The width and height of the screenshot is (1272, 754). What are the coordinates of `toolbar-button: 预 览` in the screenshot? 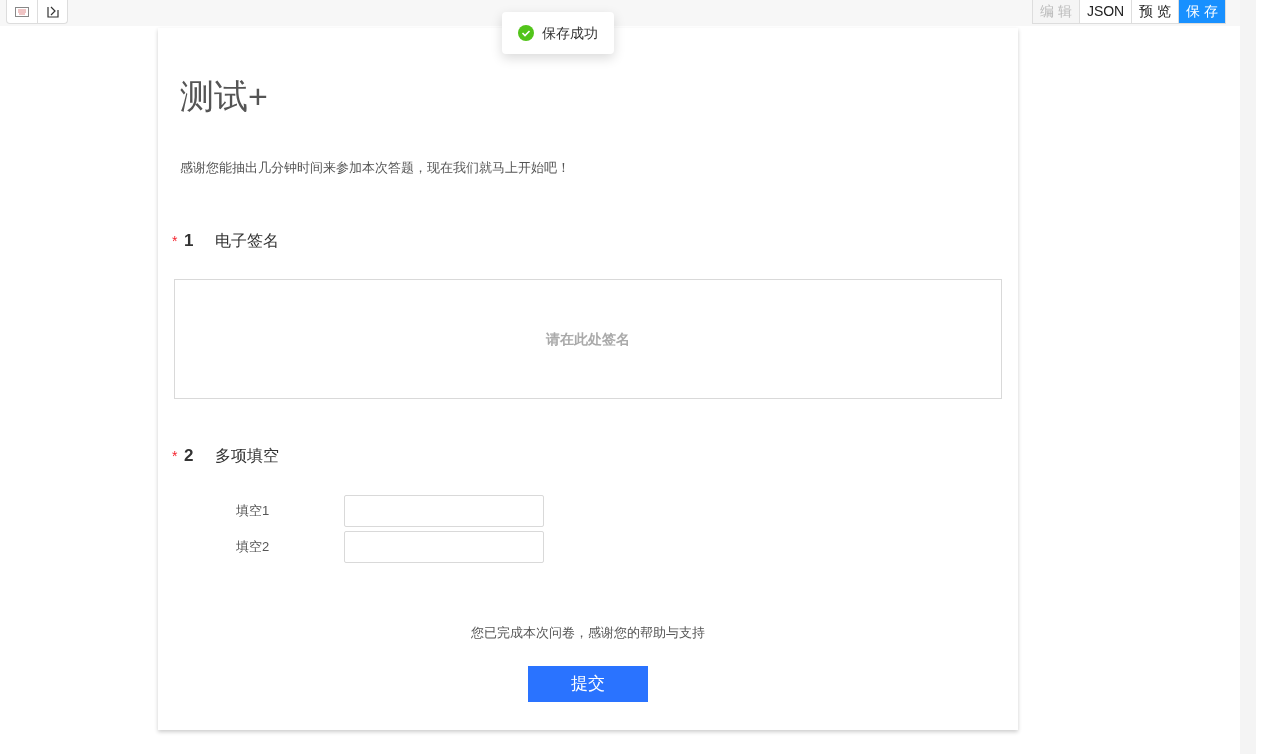 It's located at (1155, 11).